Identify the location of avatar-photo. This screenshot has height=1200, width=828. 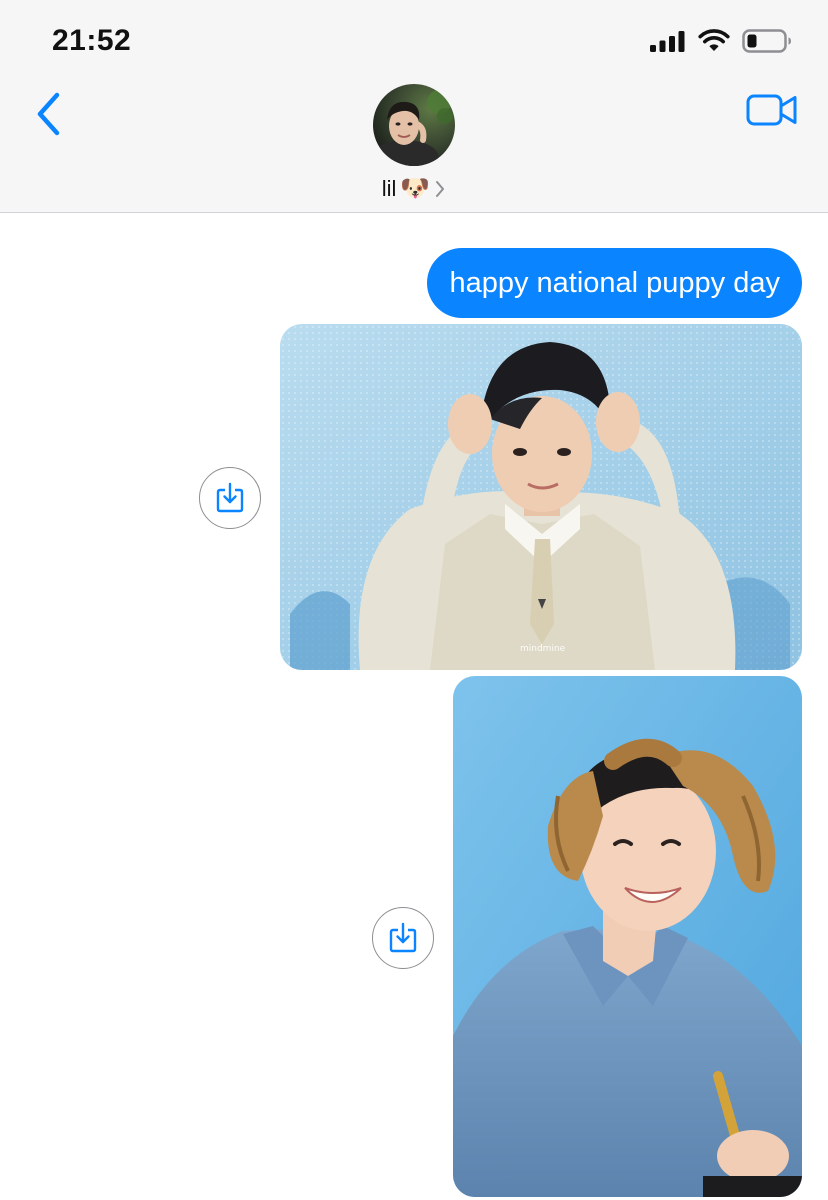
(414, 125).